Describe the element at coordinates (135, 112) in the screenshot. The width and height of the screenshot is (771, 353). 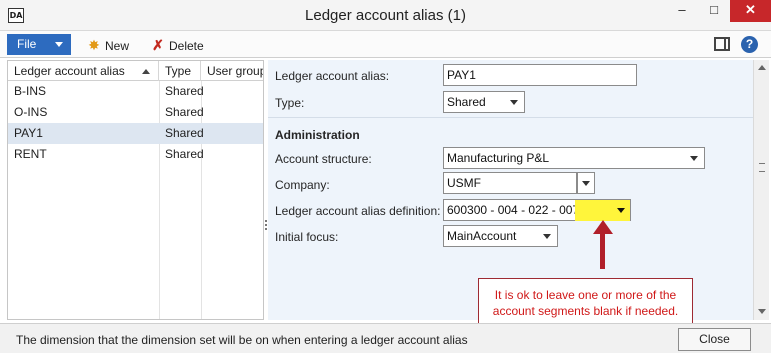
I see `table-row: O-INS Shared` at that location.